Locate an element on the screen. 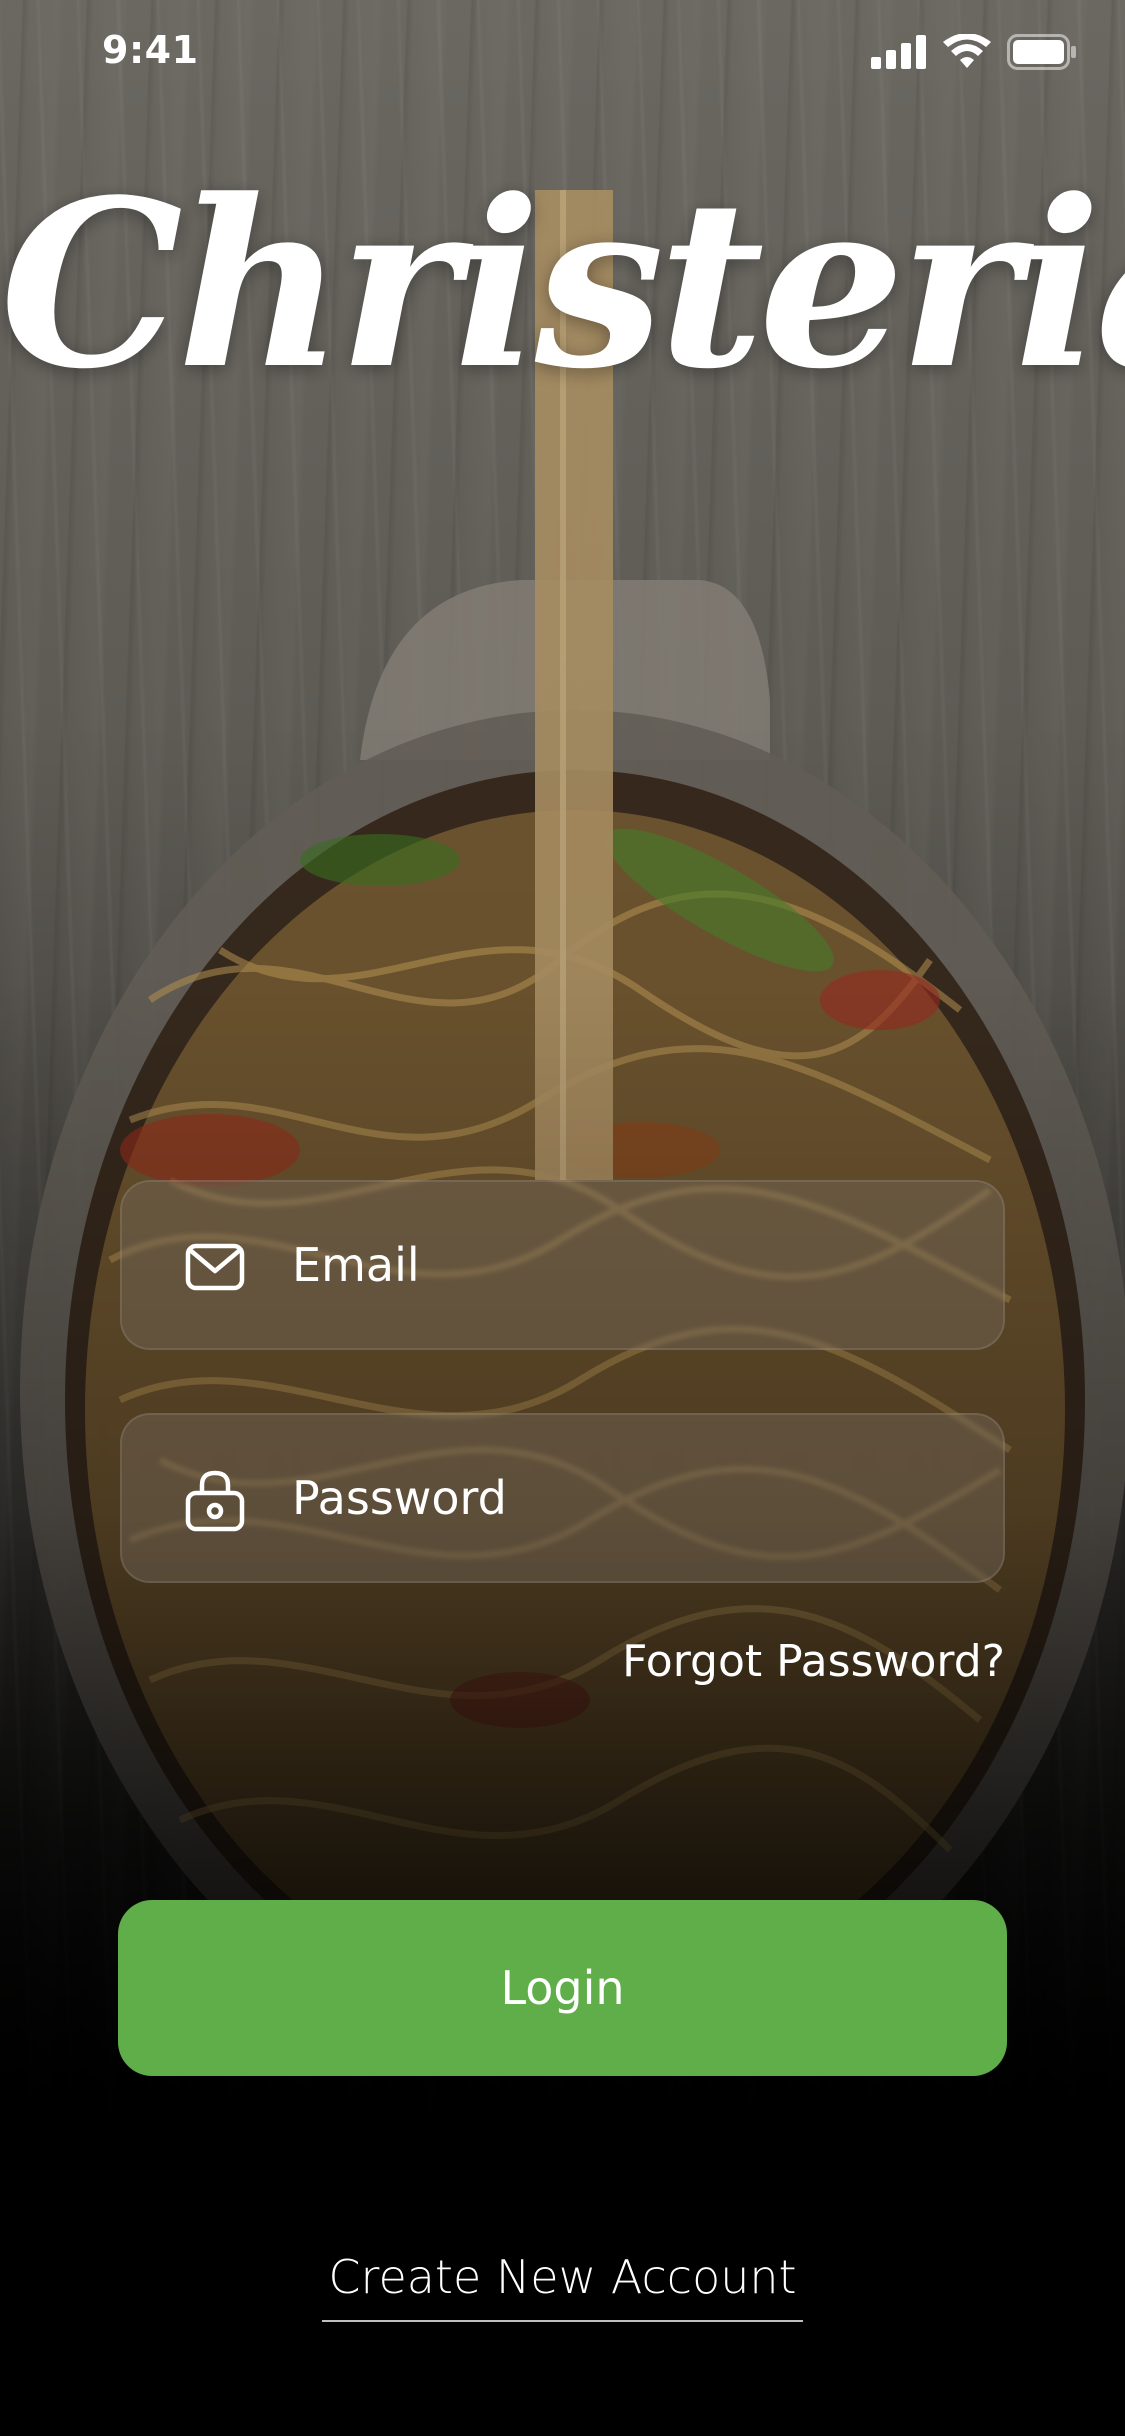  password-field is located at coordinates (562, 1498).